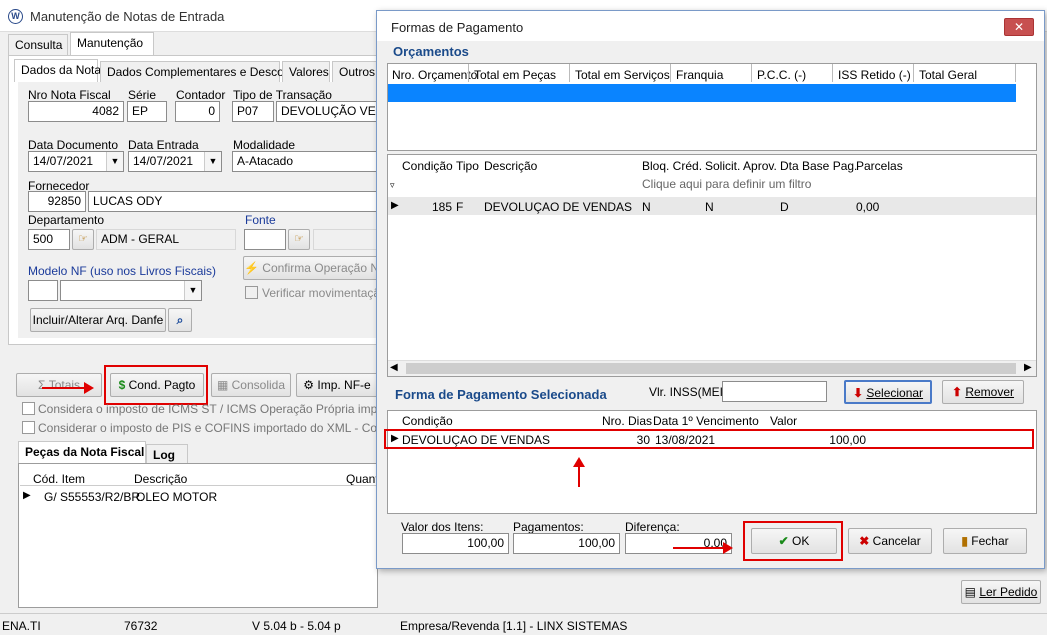 The width and height of the screenshot is (1047, 635). Describe the element at coordinates (741, 166) in the screenshot. I see `col-solicit-aprov: Solicit. Aprov.` at that location.